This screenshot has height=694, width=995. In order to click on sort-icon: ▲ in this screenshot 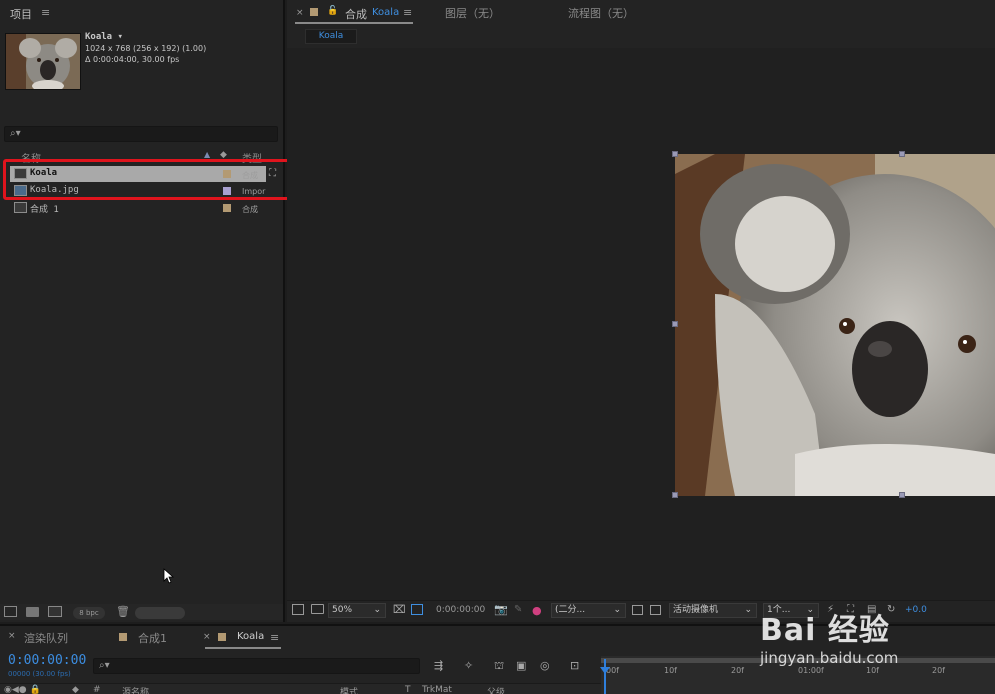, I will do `click(207, 154)`.